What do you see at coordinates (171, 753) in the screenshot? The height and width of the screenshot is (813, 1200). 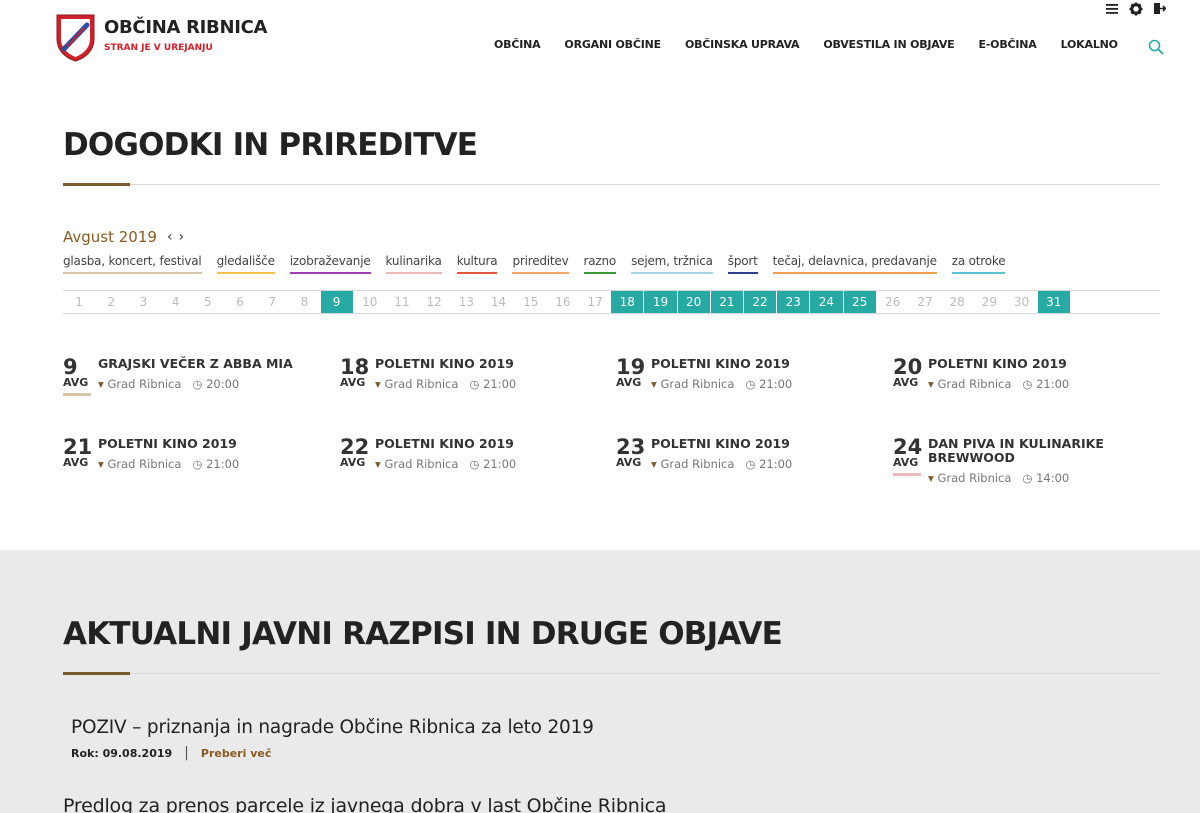 I see `post-meta: Rok: 09.08.2019 | Preberi več` at bounding box center [171, 753].